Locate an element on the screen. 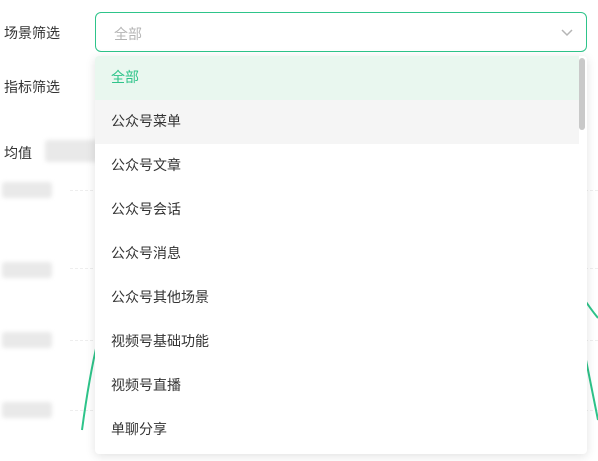  dropdown-option: 公众号其他场景 is located at coordinates (337, 298).